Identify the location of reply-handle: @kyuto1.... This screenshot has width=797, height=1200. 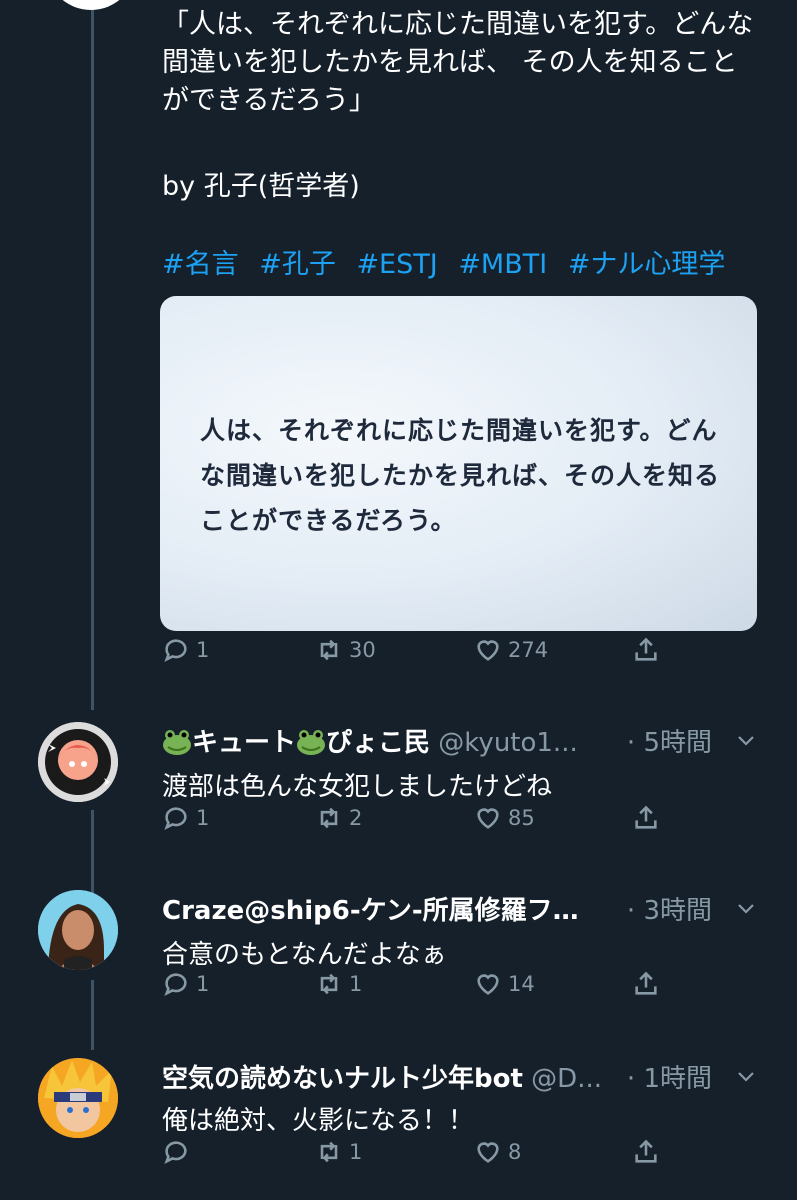
(507, 743).